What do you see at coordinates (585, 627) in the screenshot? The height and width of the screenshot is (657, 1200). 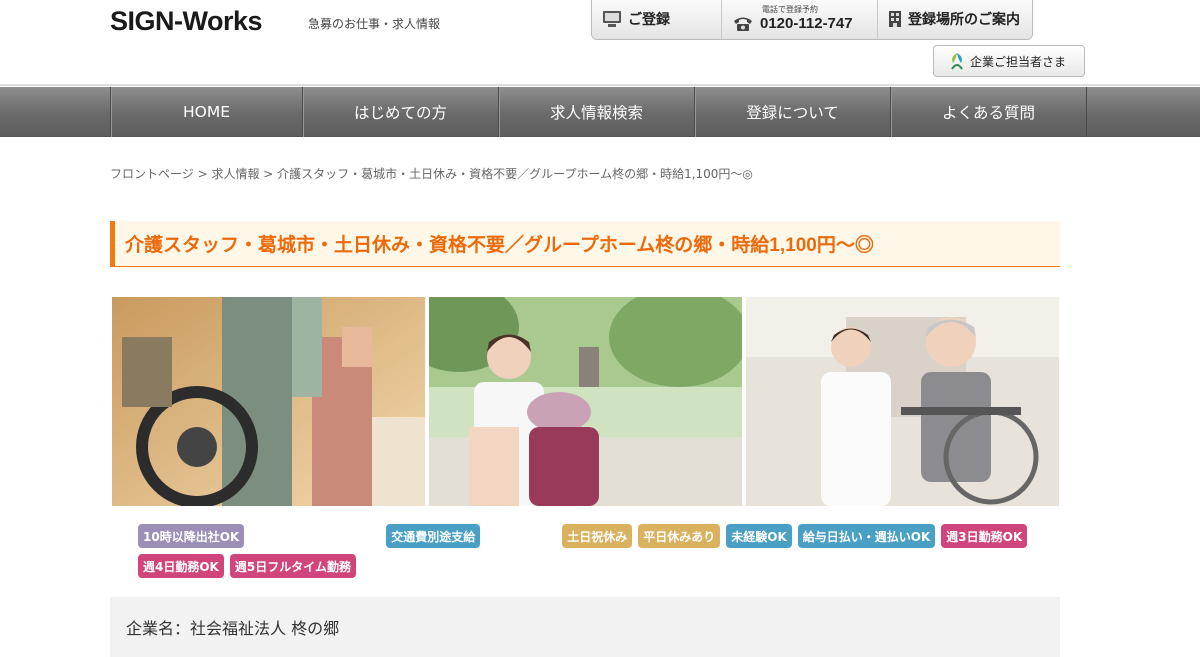 I see `company-info-box: 企業名：社会福祉法人 柊の郷` at bounding box center [585, 627].